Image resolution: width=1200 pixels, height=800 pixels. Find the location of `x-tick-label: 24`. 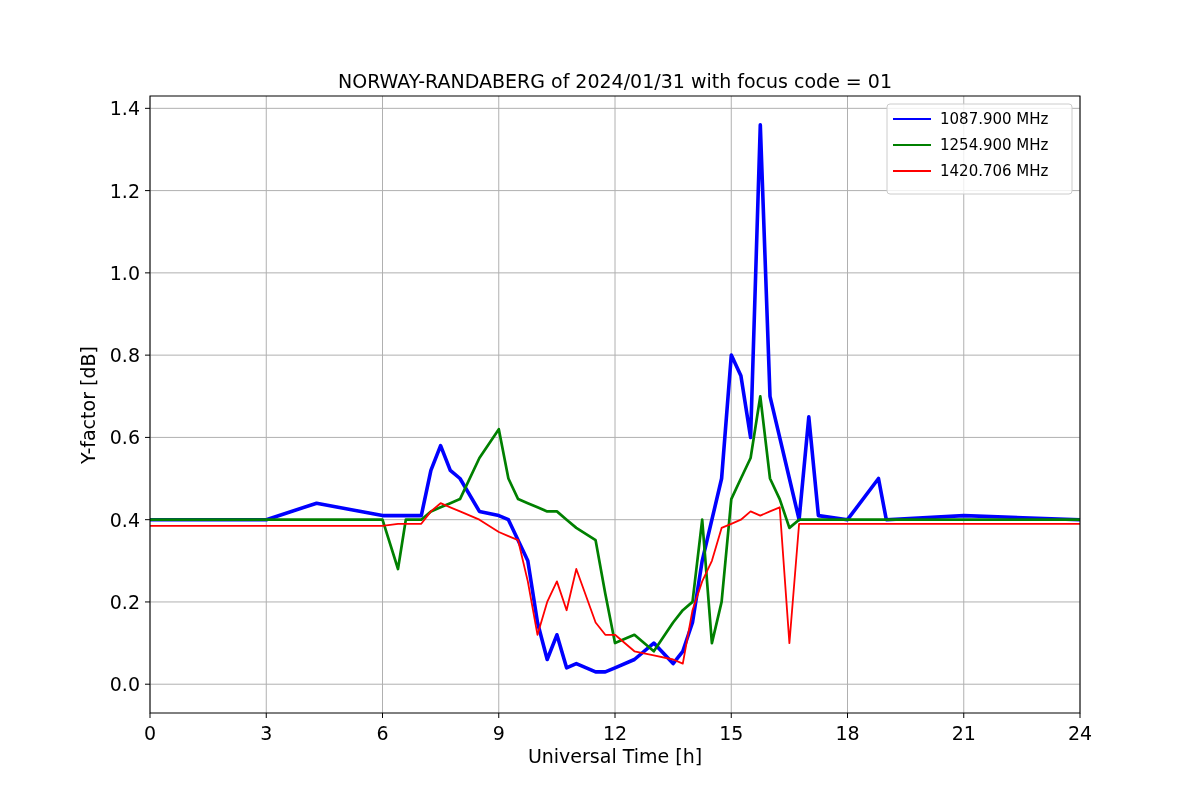

x-tick-label: 24 is located at coordinates (1080, 733).